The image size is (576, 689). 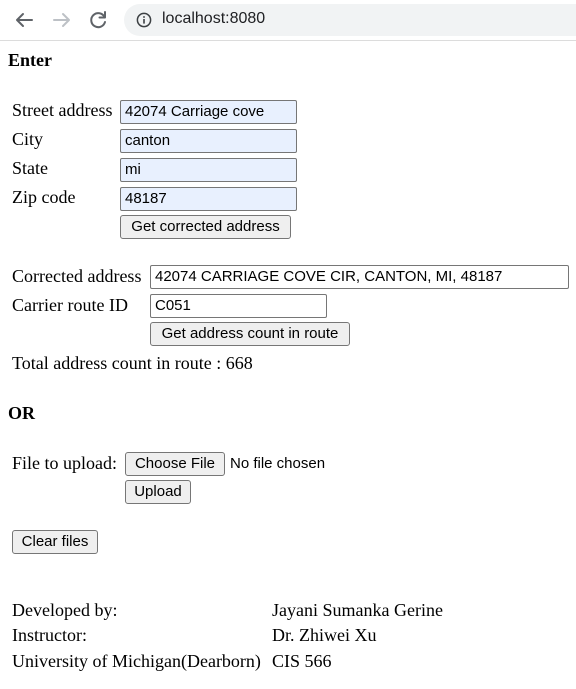 I want to click on enter-heading: Enter, so click(x=30, y=60).